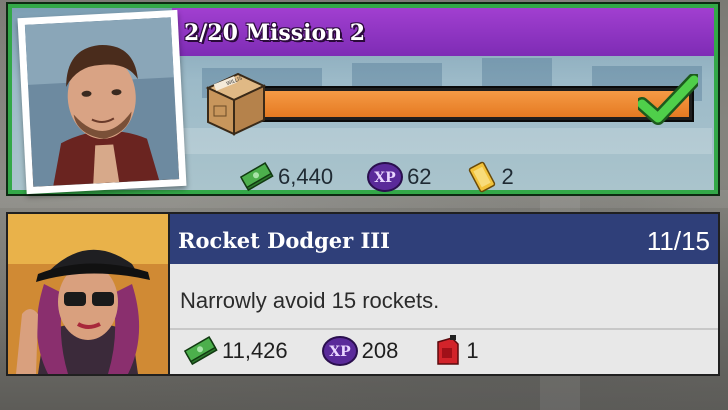 The image size is (728, 410). I want to click on red-fuel-can-icon, so click(448, 350).